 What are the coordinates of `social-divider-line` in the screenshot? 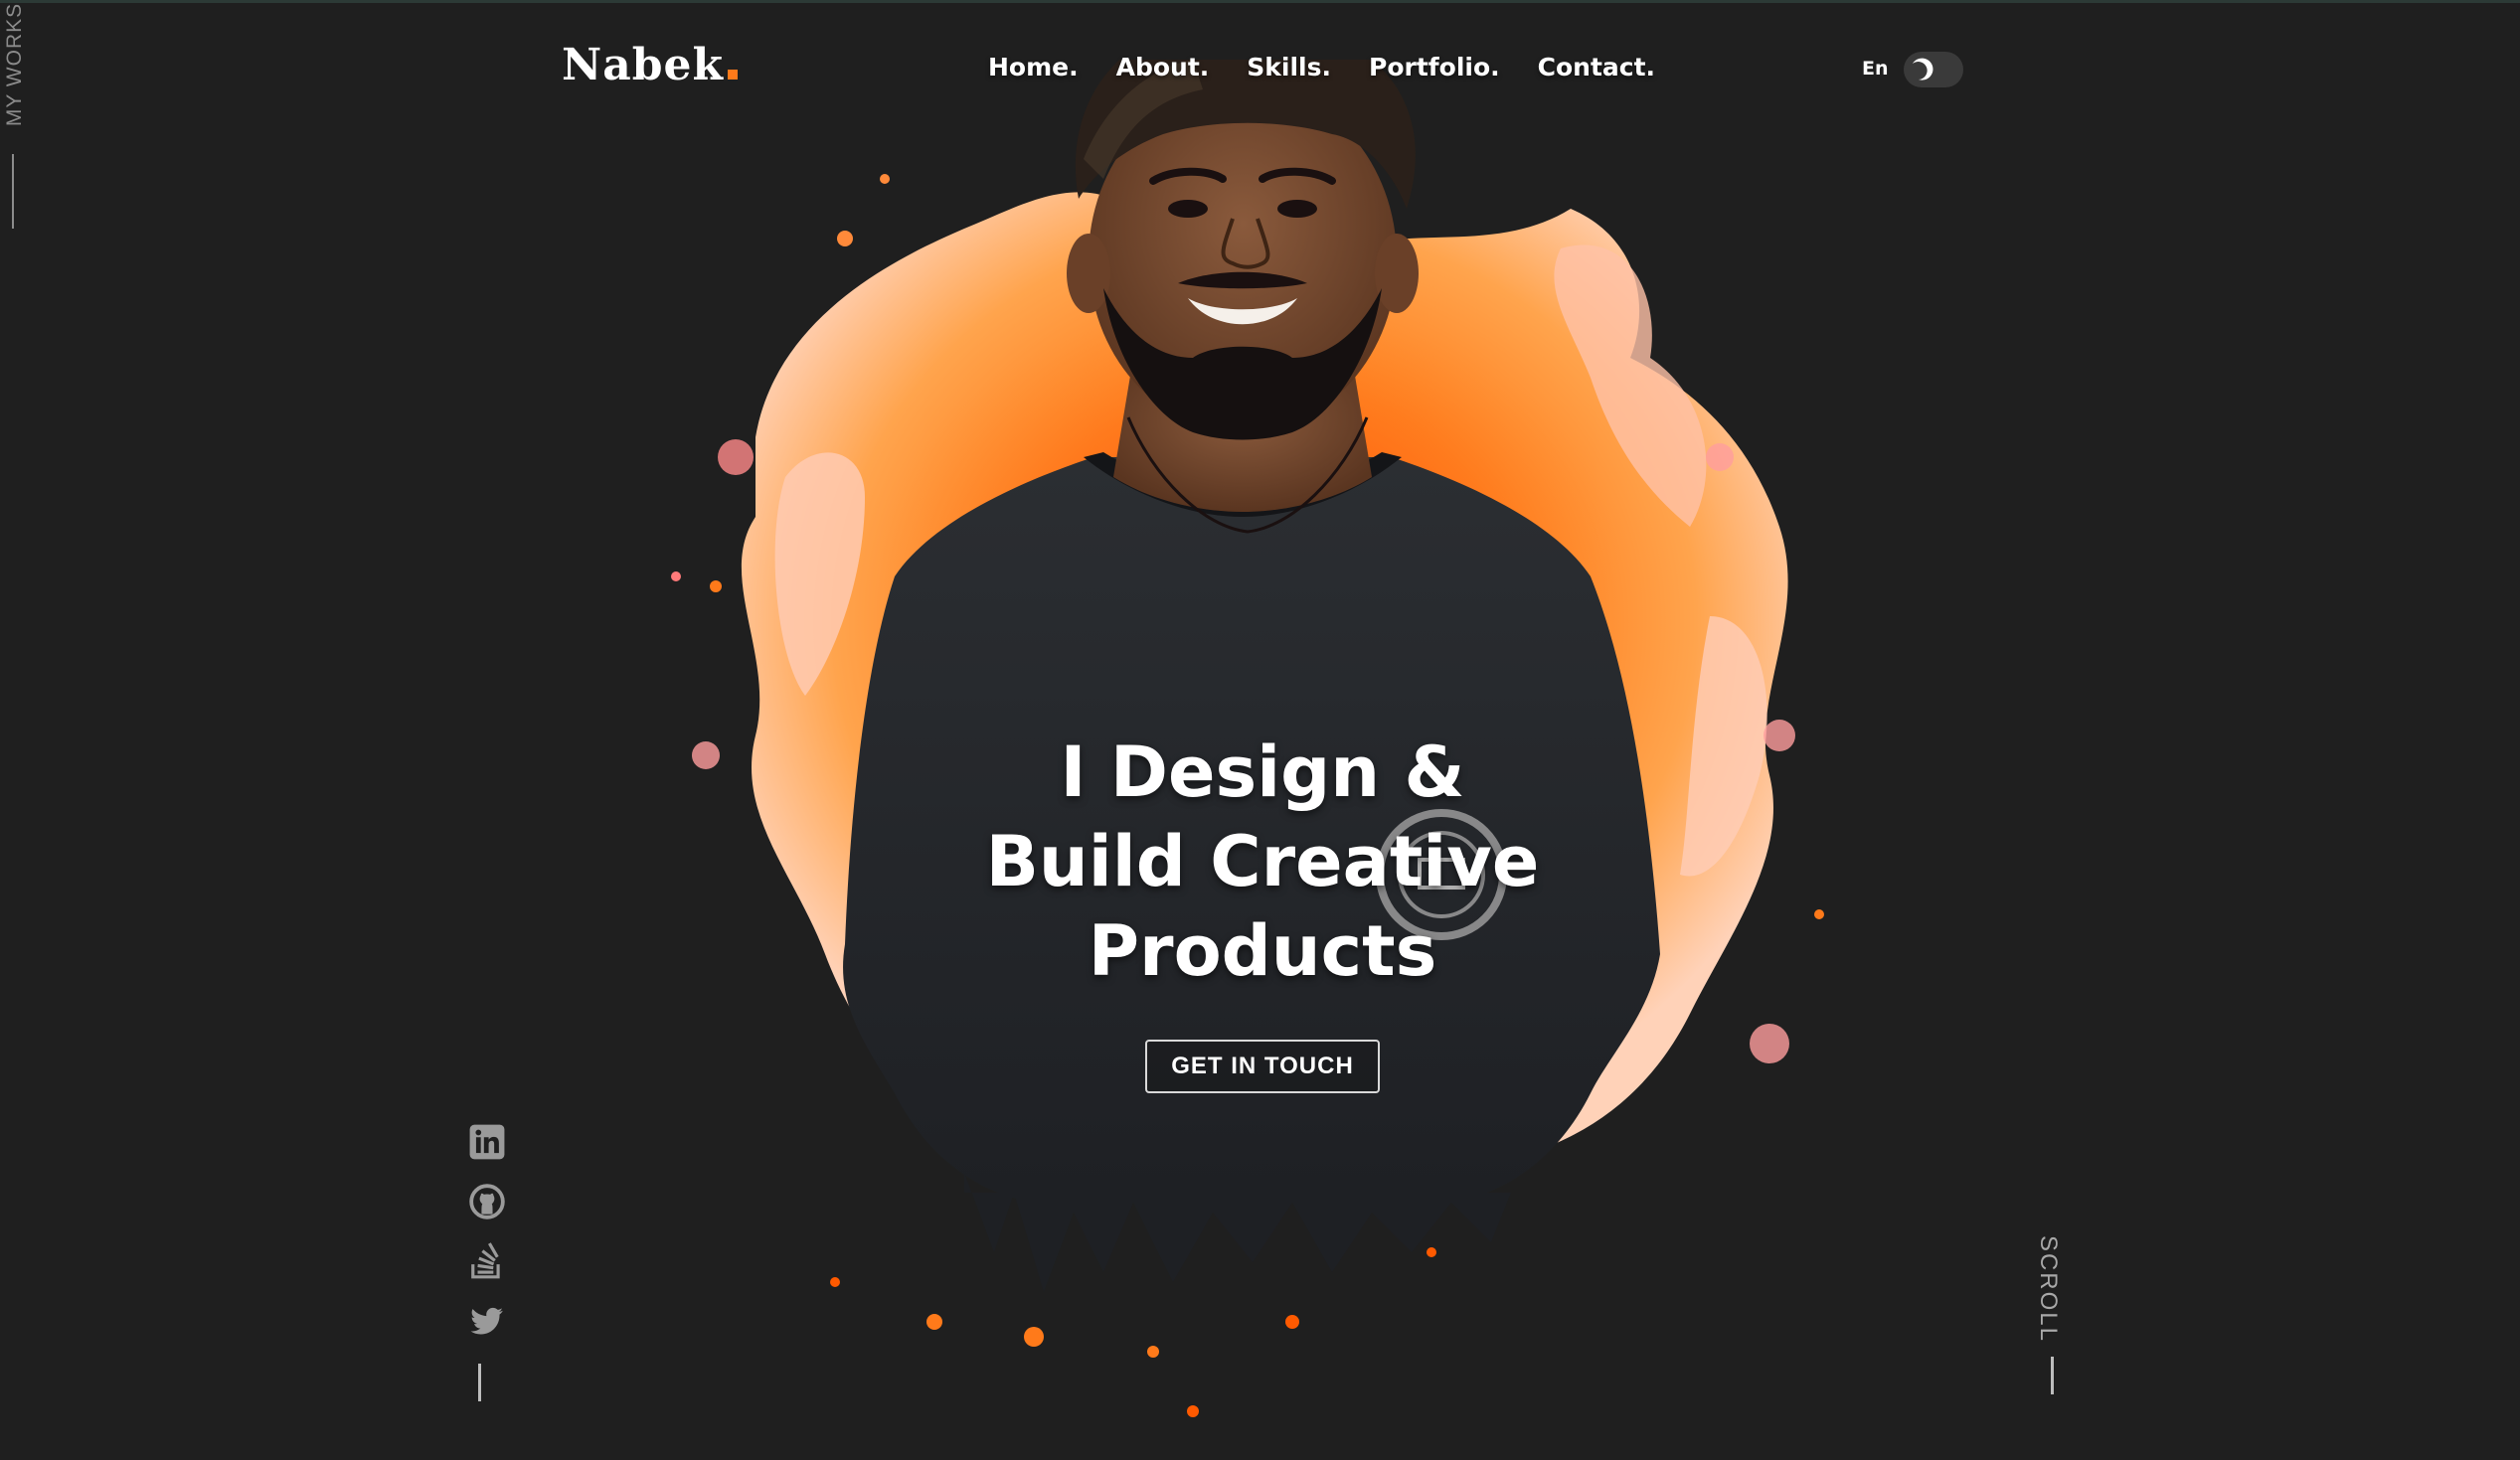 It's located at (479, 1382).